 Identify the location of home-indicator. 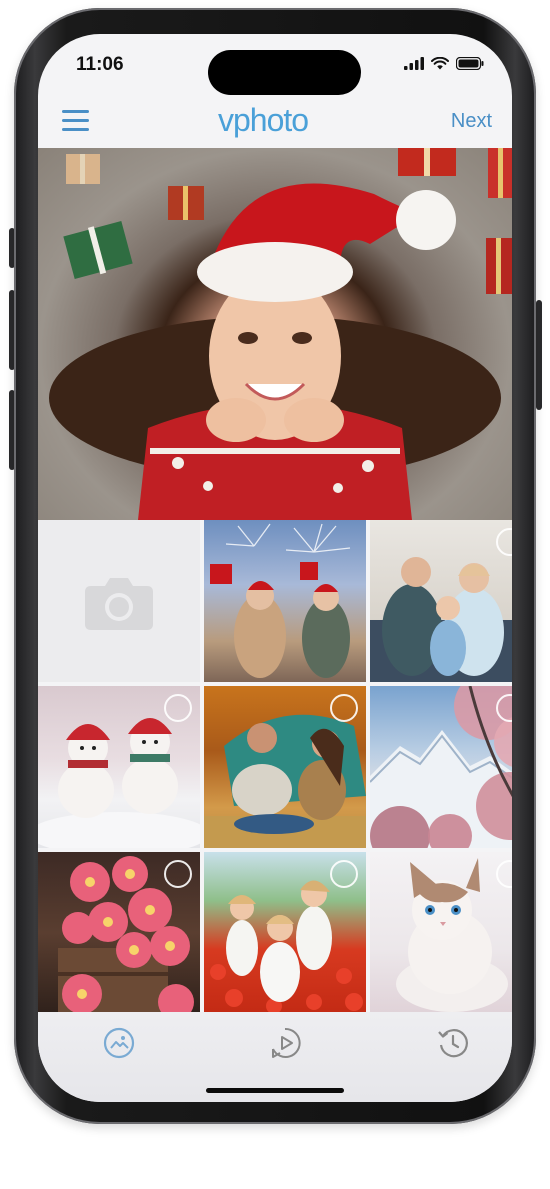
(275, 1090).